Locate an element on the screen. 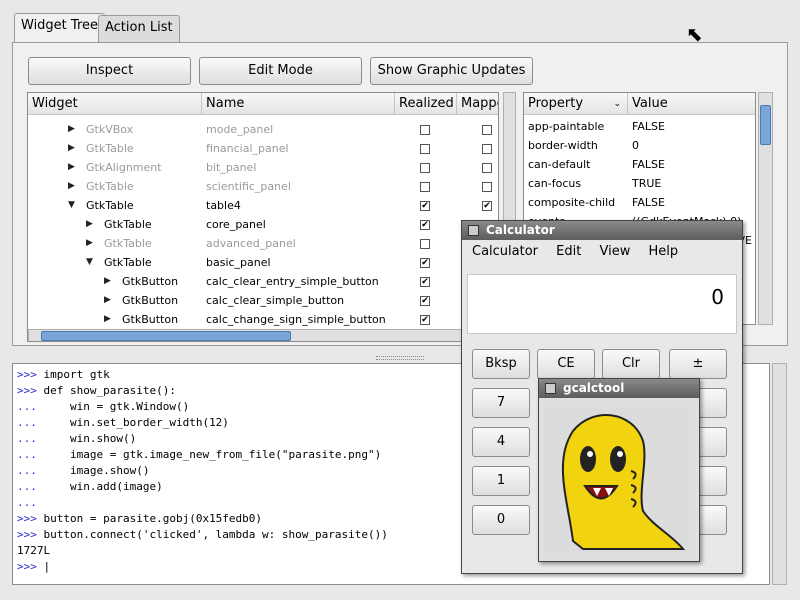 This screenshot has width=800, height=600. calculator-menubar: Calculator Edit View Help is located at coordinates (602, 252).